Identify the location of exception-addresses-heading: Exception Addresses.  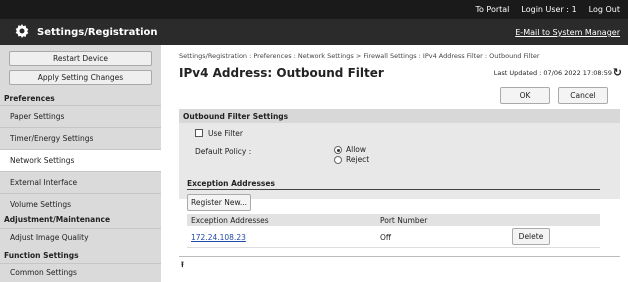
(393, 184).